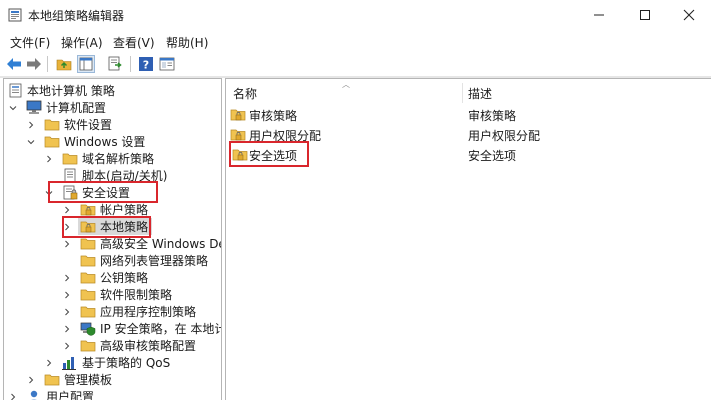 This screenshot has height=400, width=711. Describe the element at coordinates (160, 244) in the screenshot. I see `tree-item-label: 高级安全 Windows Defe` at that location.